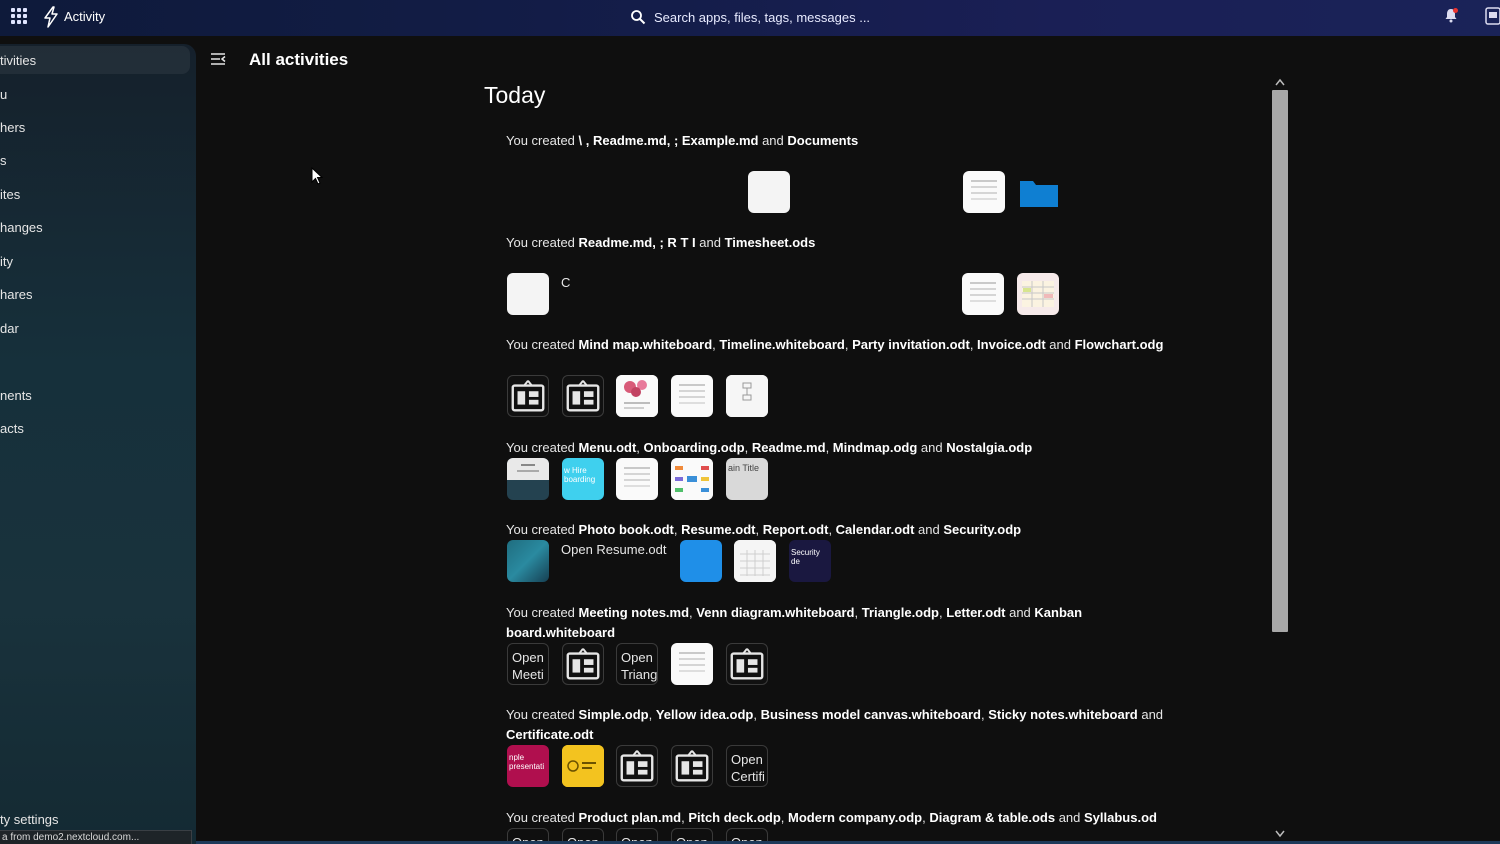 This screenshot has width=1500, height=844. Describe the element at coordinates (846, 664) in the screenshot. I see `activity-thumbnails: Open Meeti Open Triang` at that location.